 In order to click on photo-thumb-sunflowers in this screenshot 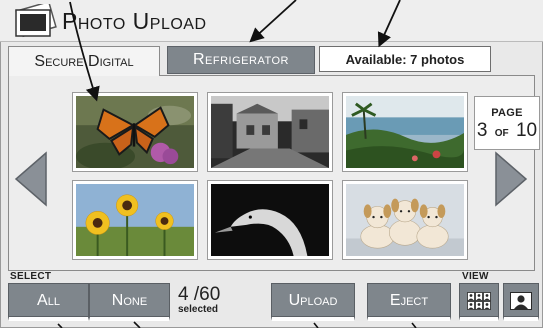, I will do `click(135, 220)`.